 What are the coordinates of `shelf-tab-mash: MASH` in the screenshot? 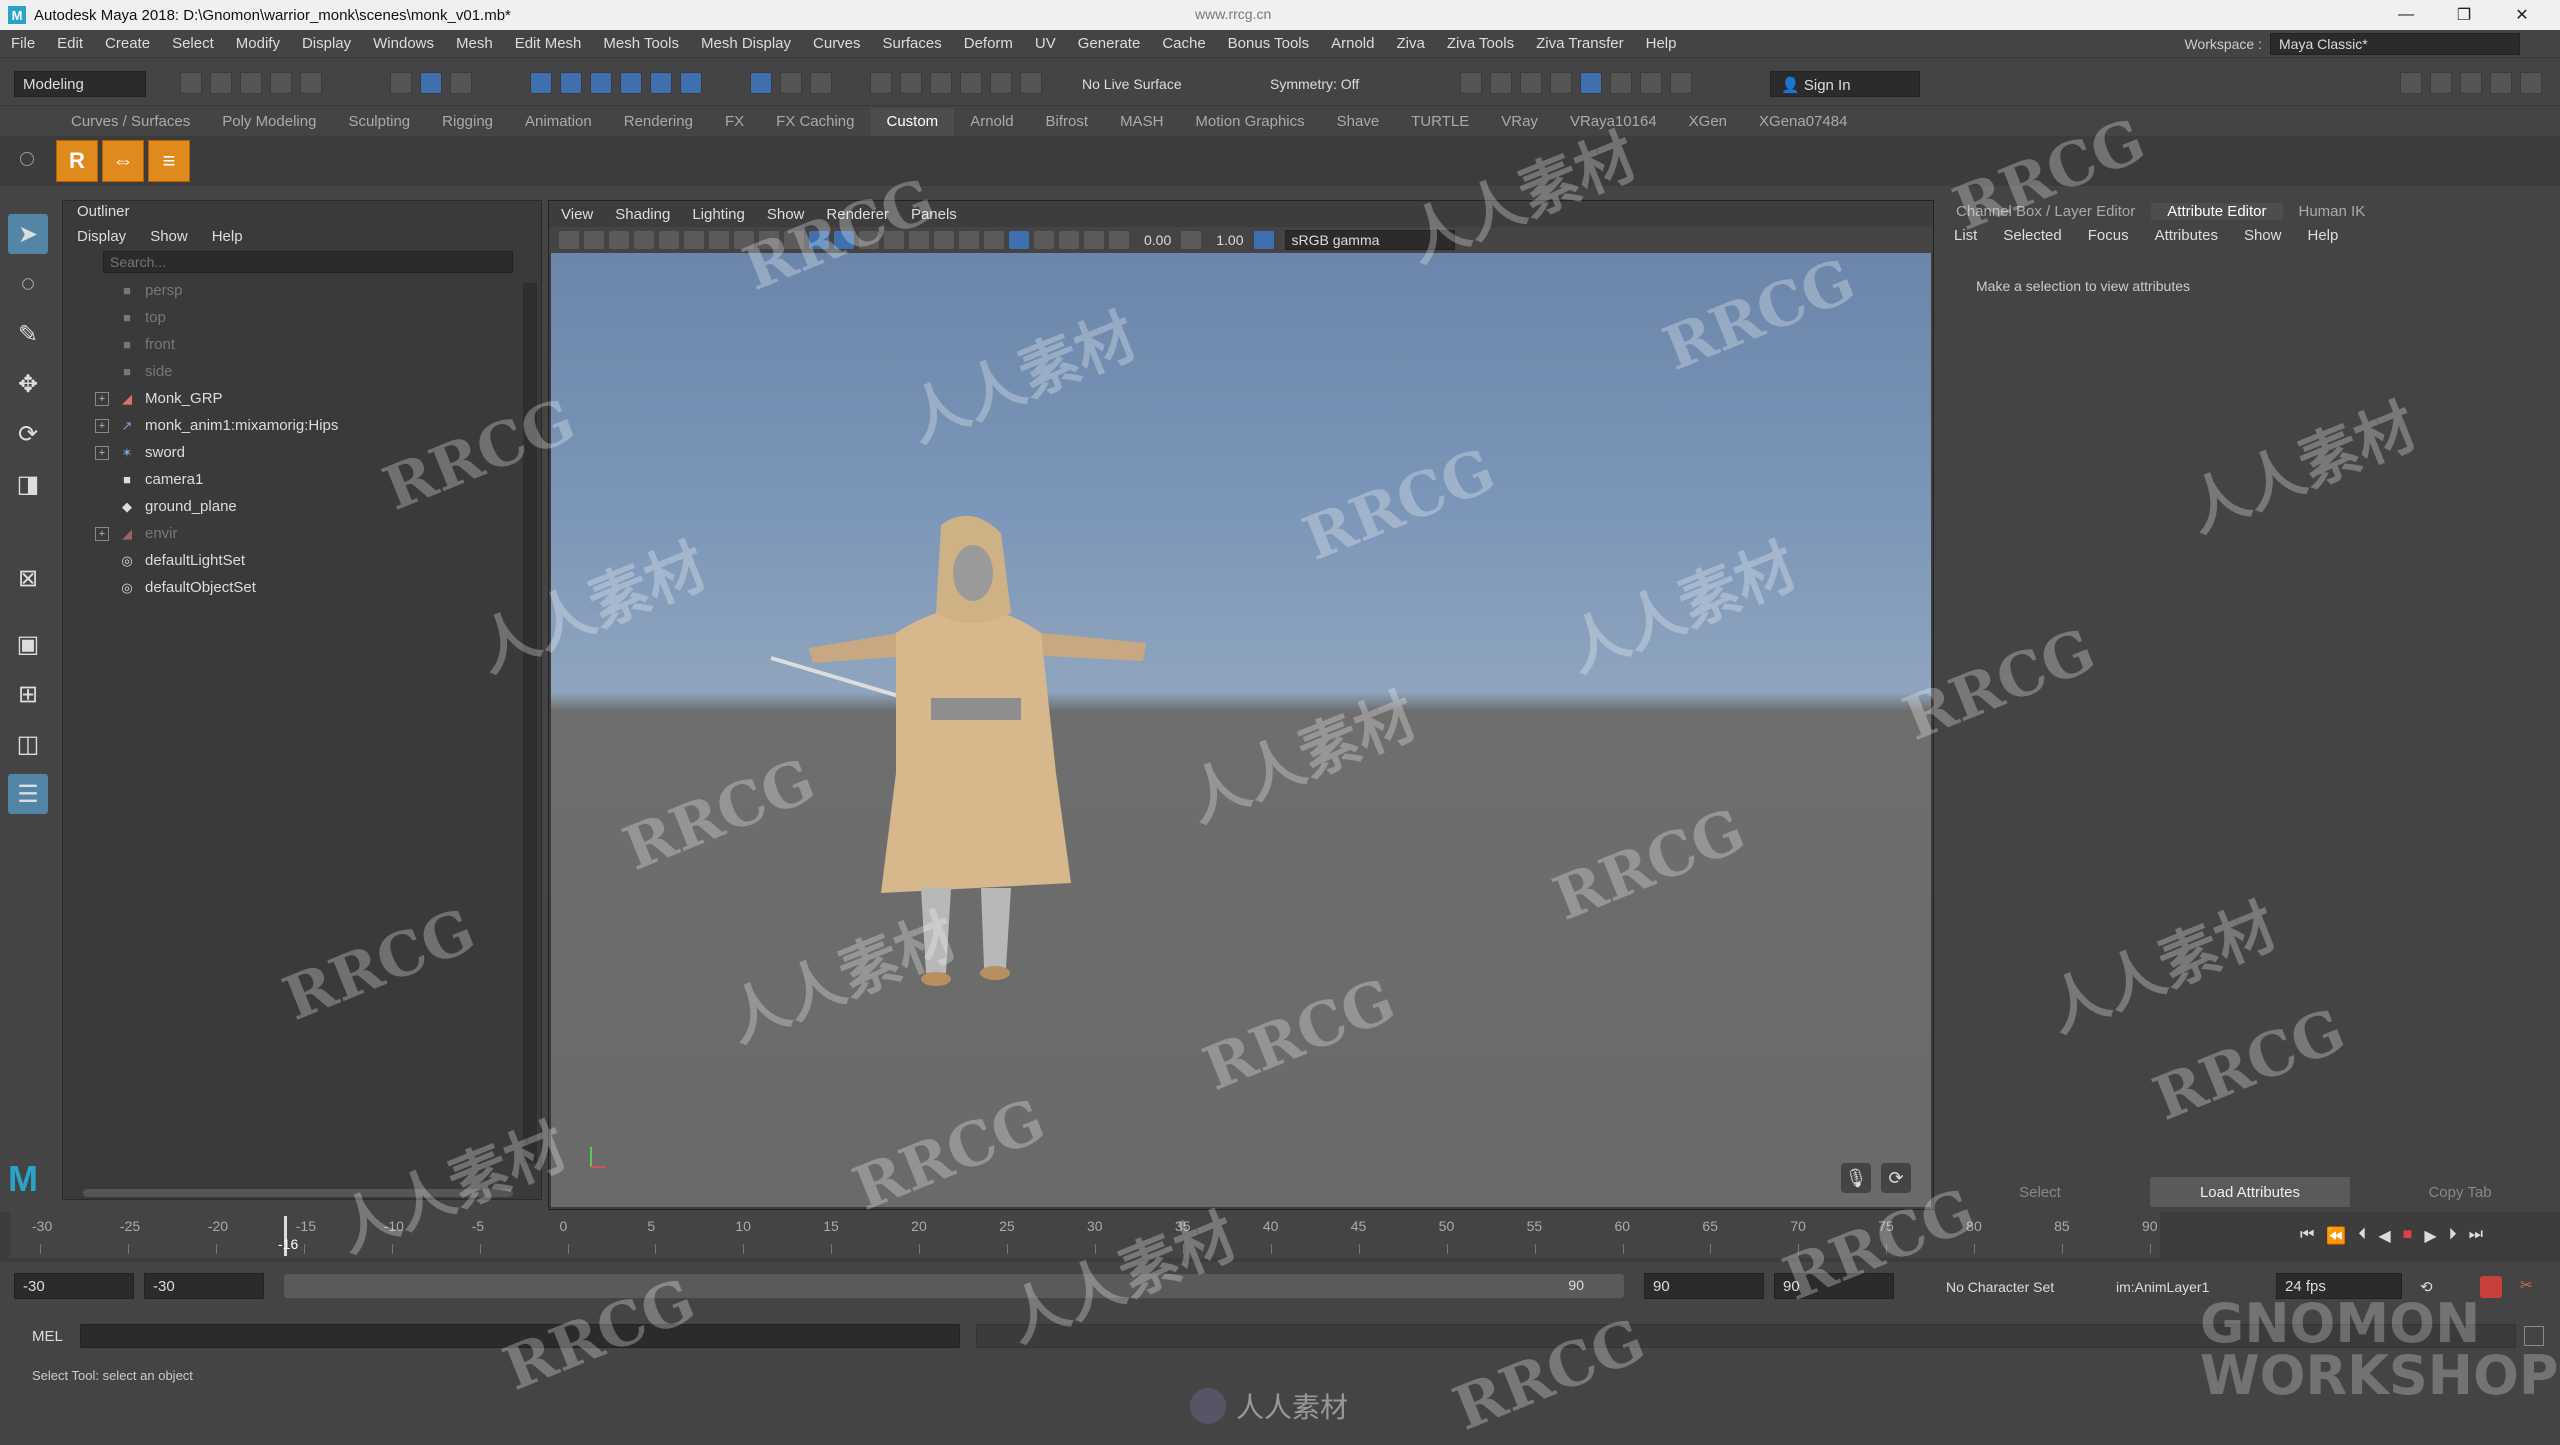 It's located at (1141, 122).